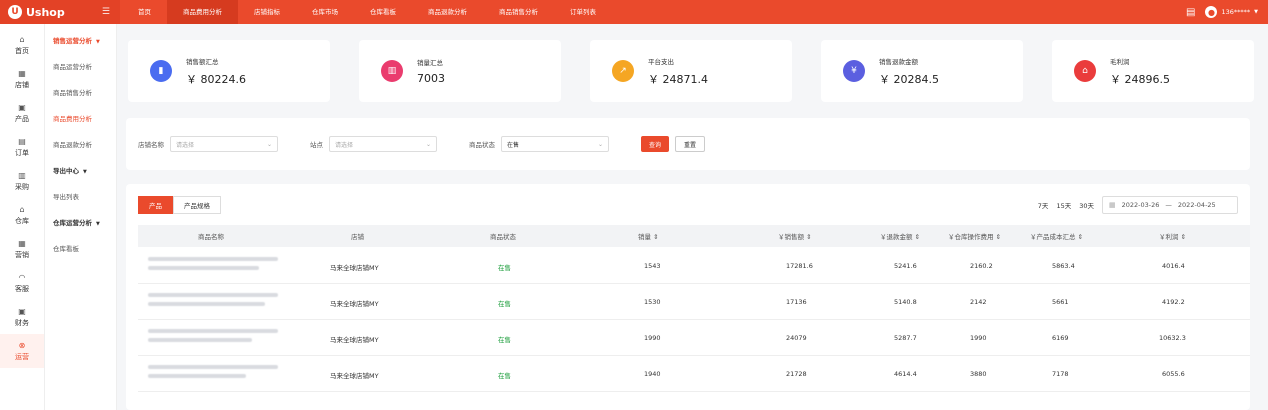 The image size is (1268, 410). Describe the element at coordinates (482, 145) in the screenshot. I see `status-filter-label: 商品状态` at that location.